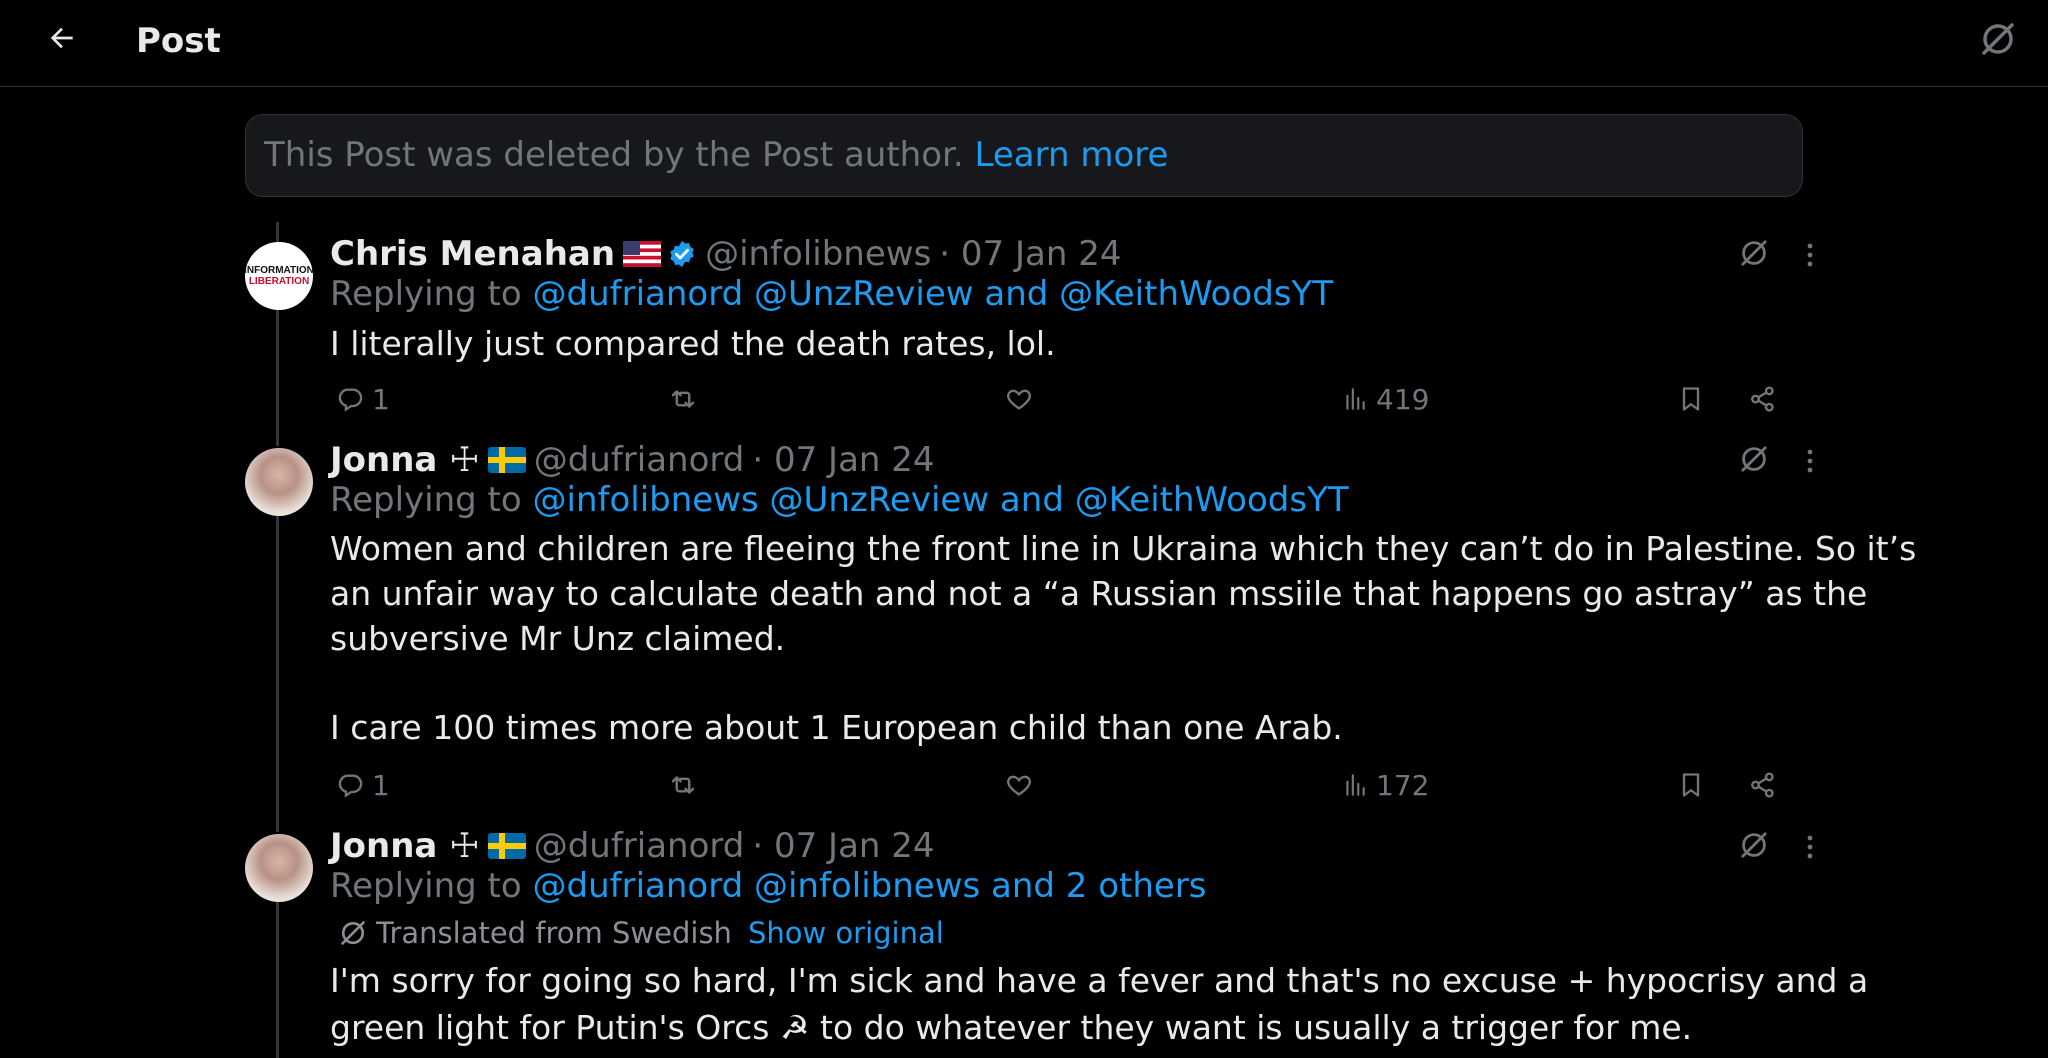  Describe the element at coordinates (870, 886) in the screenshot. I see `replying-to-mentions: @dufrianord @infolibnews and 2 others` at that location.